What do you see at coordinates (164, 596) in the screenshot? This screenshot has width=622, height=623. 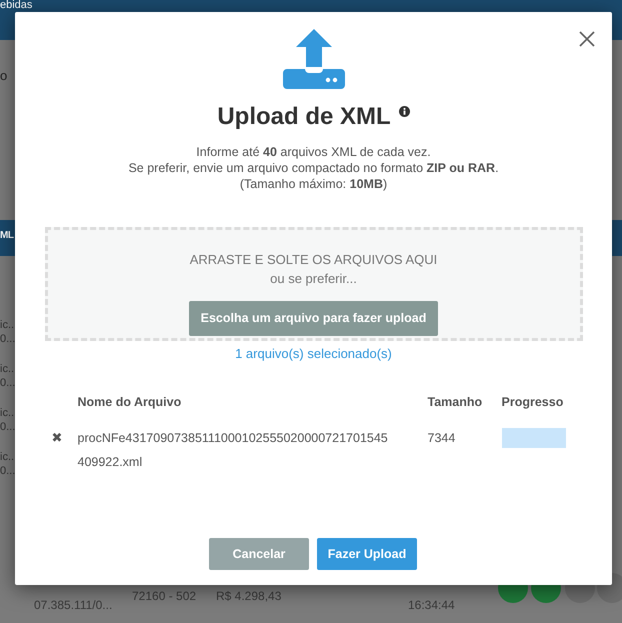 I see `table-cell: 72160 - 502` at bounding box center [164, 596].